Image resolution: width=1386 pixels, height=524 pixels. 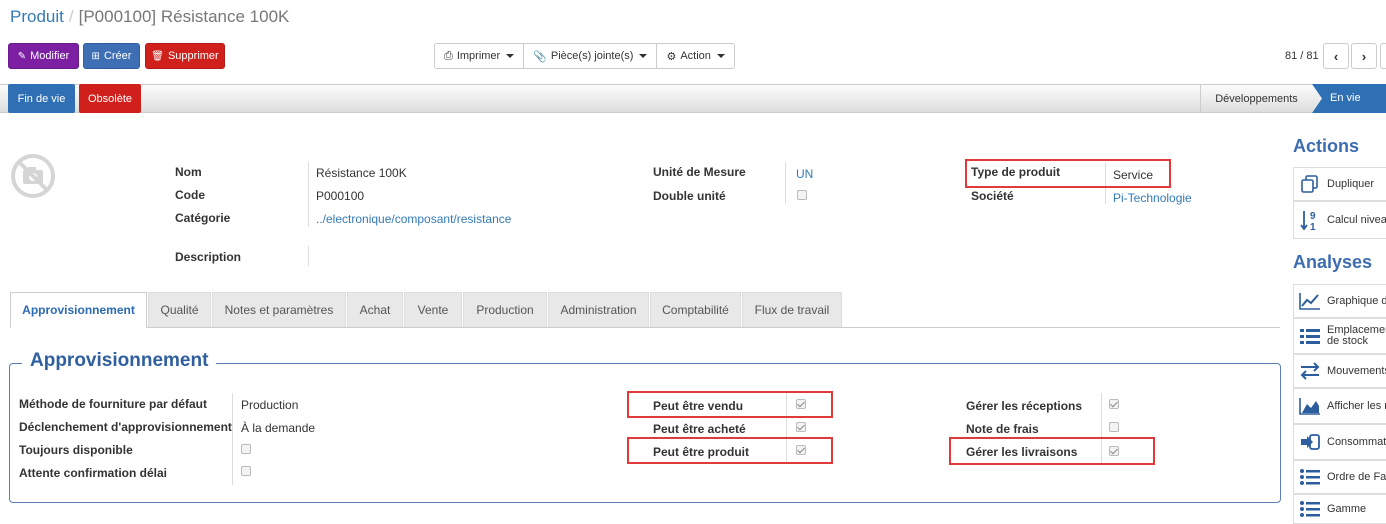 I want to click on tab-comptabilite: Comptabilité, so click(x=695, y=309).